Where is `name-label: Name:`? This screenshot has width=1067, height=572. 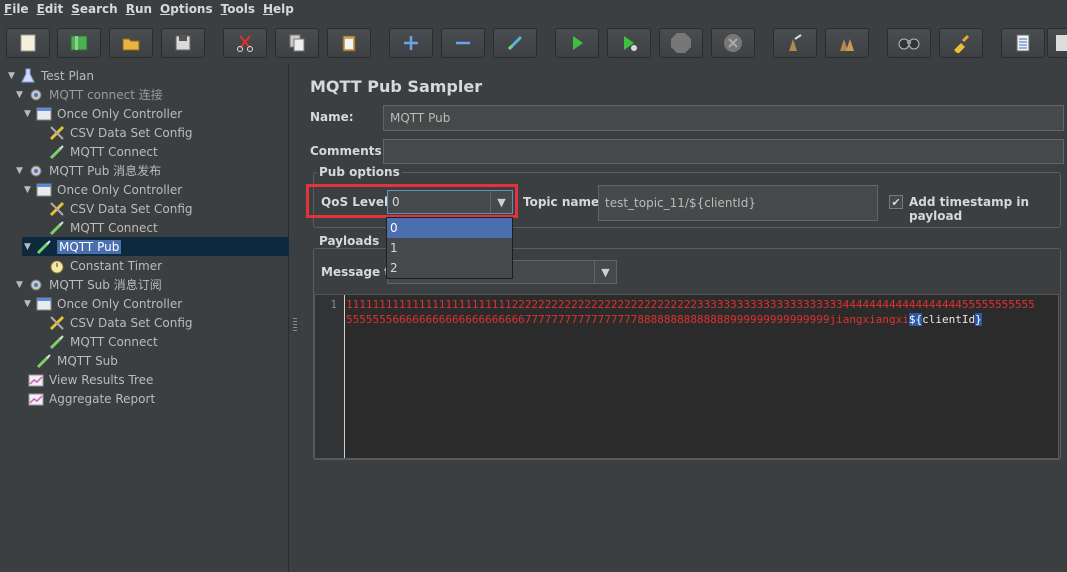 name-label: Name: is located at coordinates (332, 117).